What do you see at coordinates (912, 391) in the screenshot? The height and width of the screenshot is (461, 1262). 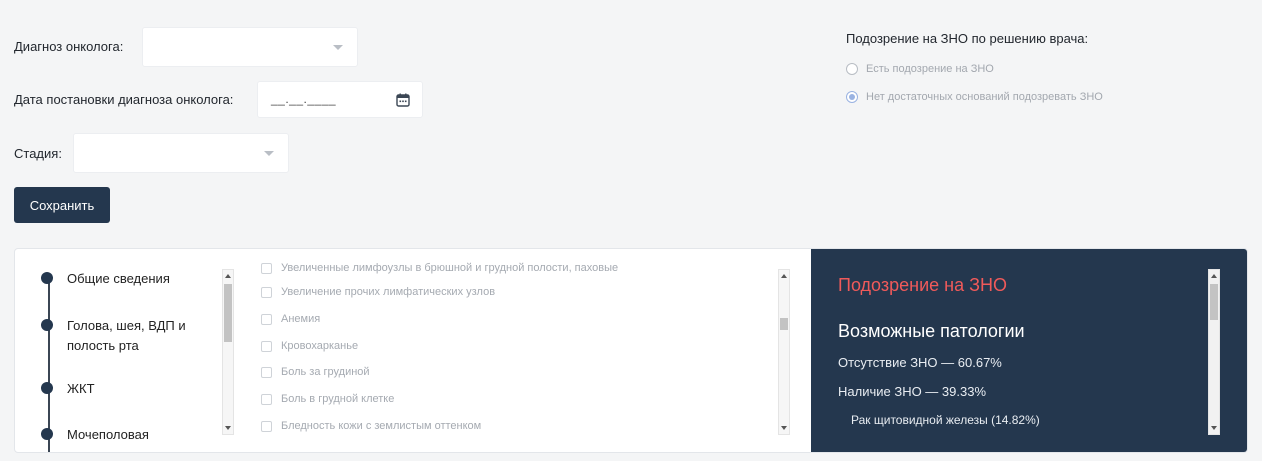 I see `zno-probability: Наличие ЗНО — 39.33%` at bounding box center [912, 391].